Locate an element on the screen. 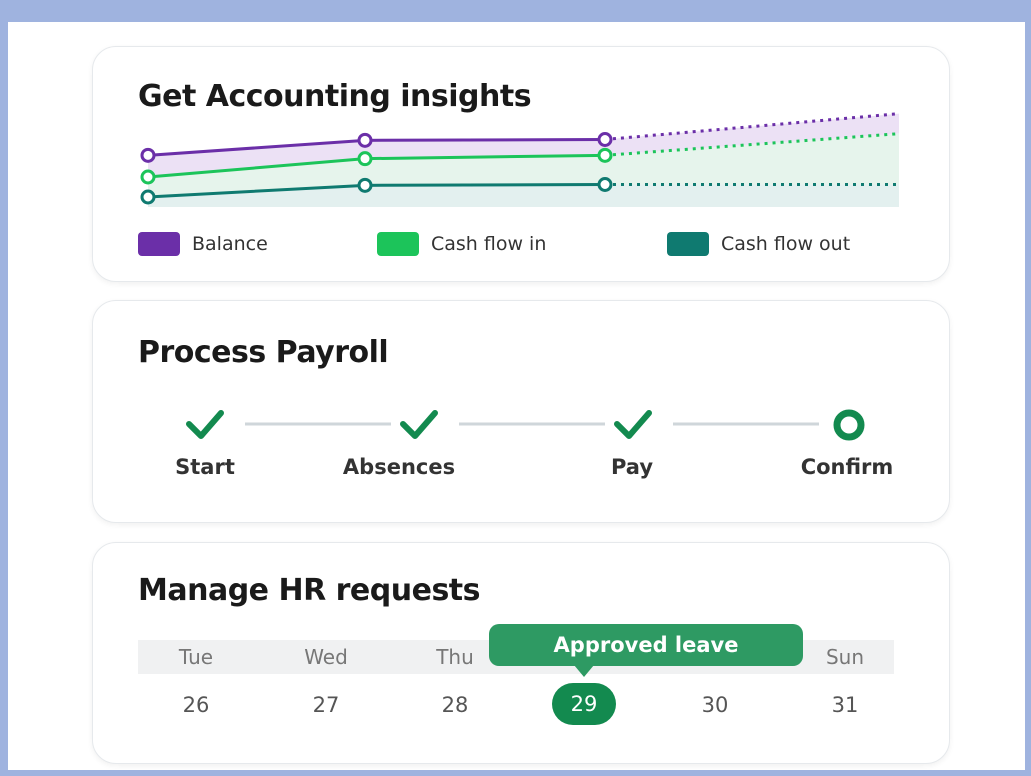 This screenshot has height=776, width=1031. window-frame-left is located at coordinates (4, 388).